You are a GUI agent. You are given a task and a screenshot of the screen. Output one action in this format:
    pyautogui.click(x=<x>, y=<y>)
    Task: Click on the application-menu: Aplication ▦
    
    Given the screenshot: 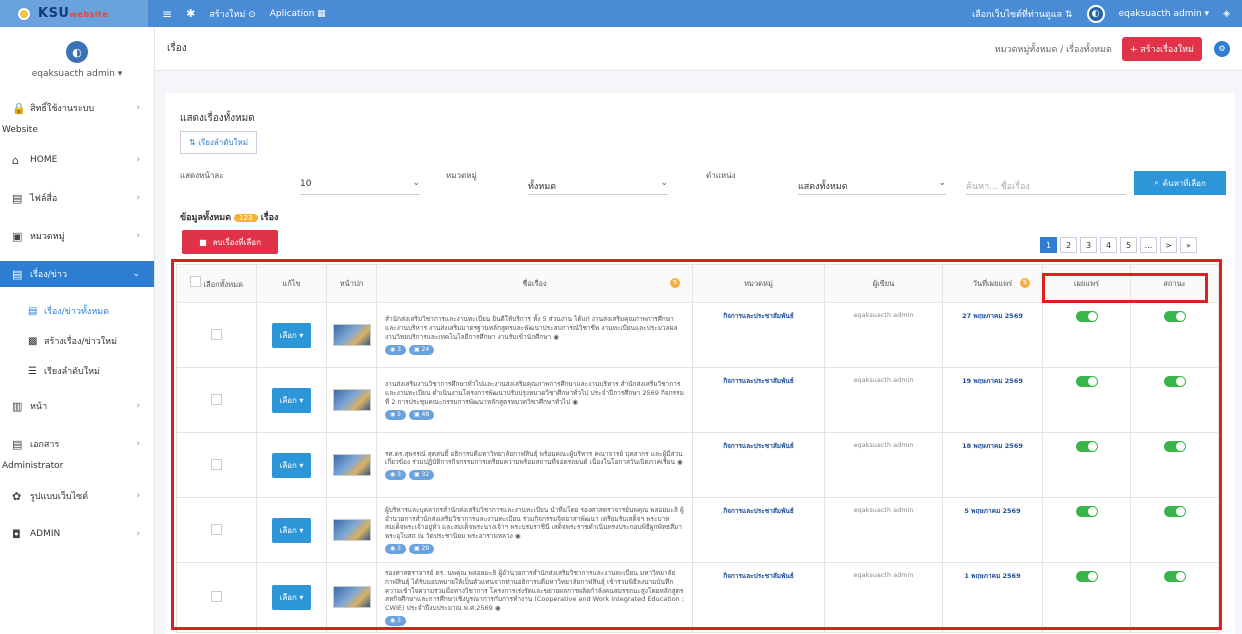 What is the action you would take?
    pyautogui.click(x=298, y=14)
    